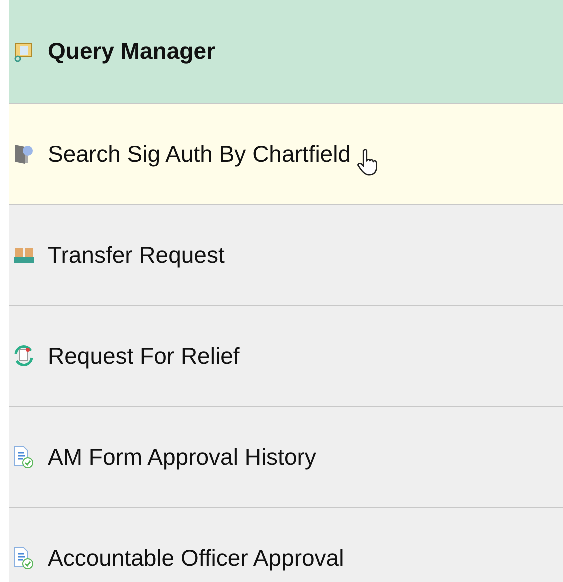 Image resolution: width=563 pixels, height=582 pixels. Describe the element at coordinates (24, 154) in the screenshot. I see `door-icon` at that location.